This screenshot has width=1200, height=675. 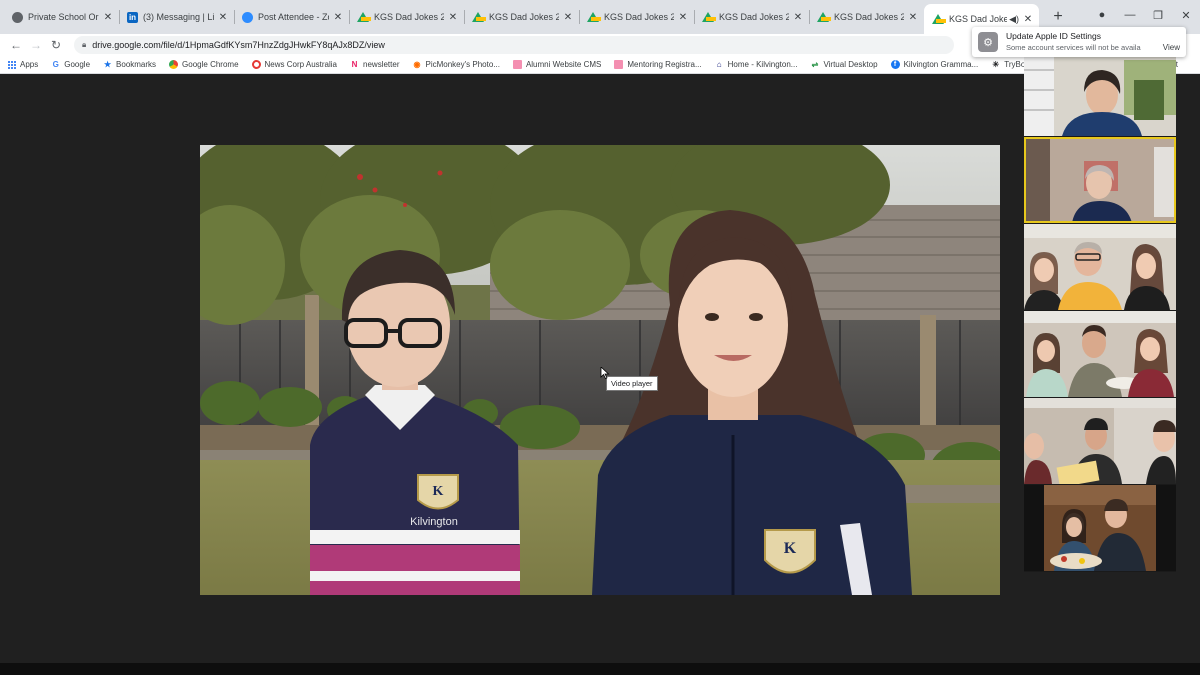 What do you see at coordinates (381, 64) in the screenshot?
I see `bookmark-label: newsletter` at bounding box center [381, 64].